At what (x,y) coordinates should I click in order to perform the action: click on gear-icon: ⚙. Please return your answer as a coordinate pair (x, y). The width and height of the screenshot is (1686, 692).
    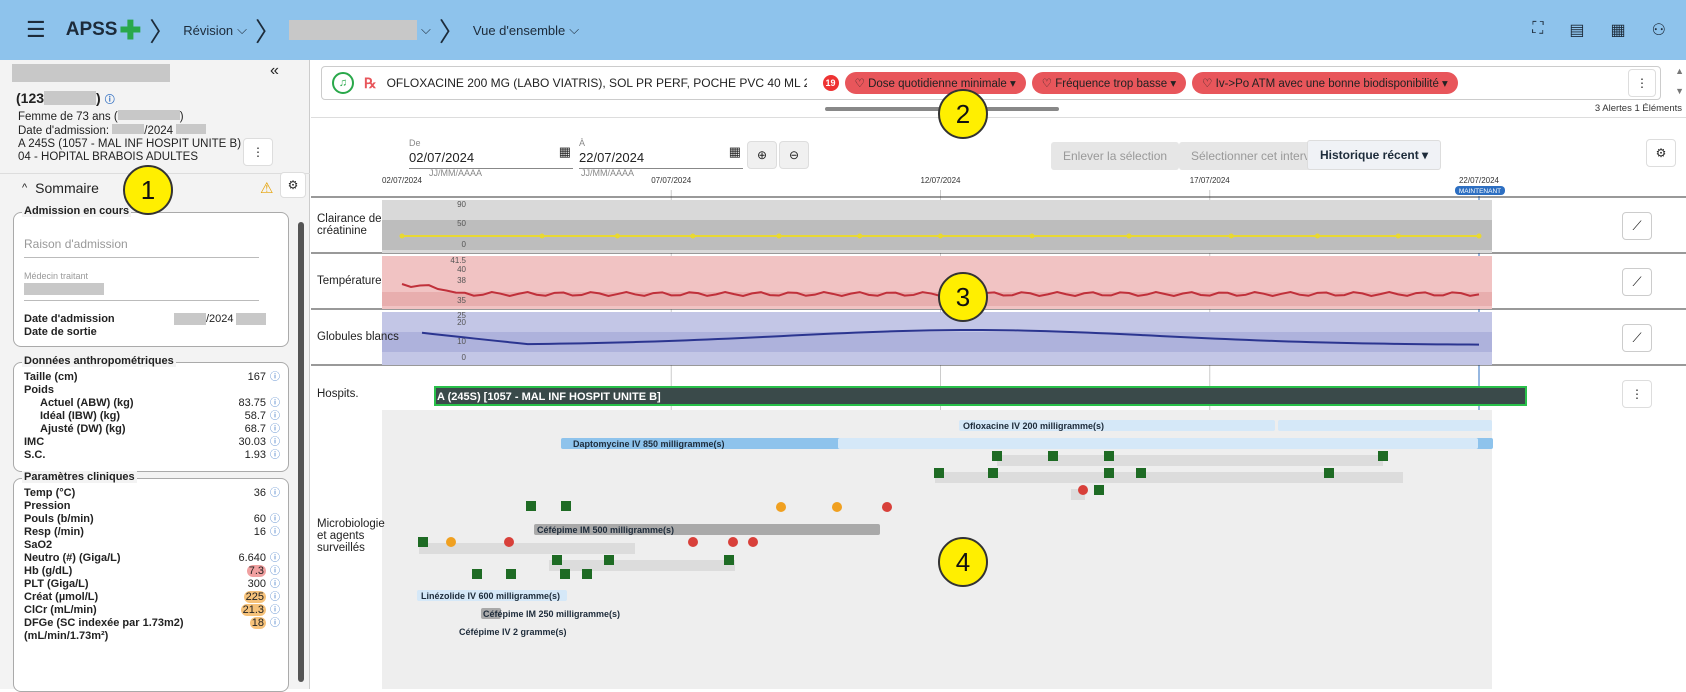
    Looking at the image, I should click on (293, 185).